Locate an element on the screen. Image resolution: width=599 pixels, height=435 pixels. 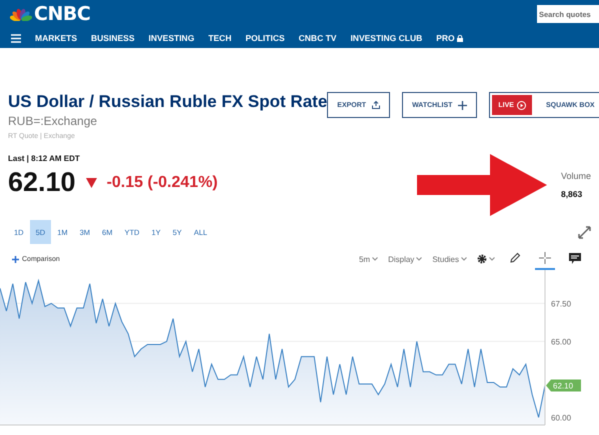
nav-link: INVESTING is located at coordinates (171, 38).